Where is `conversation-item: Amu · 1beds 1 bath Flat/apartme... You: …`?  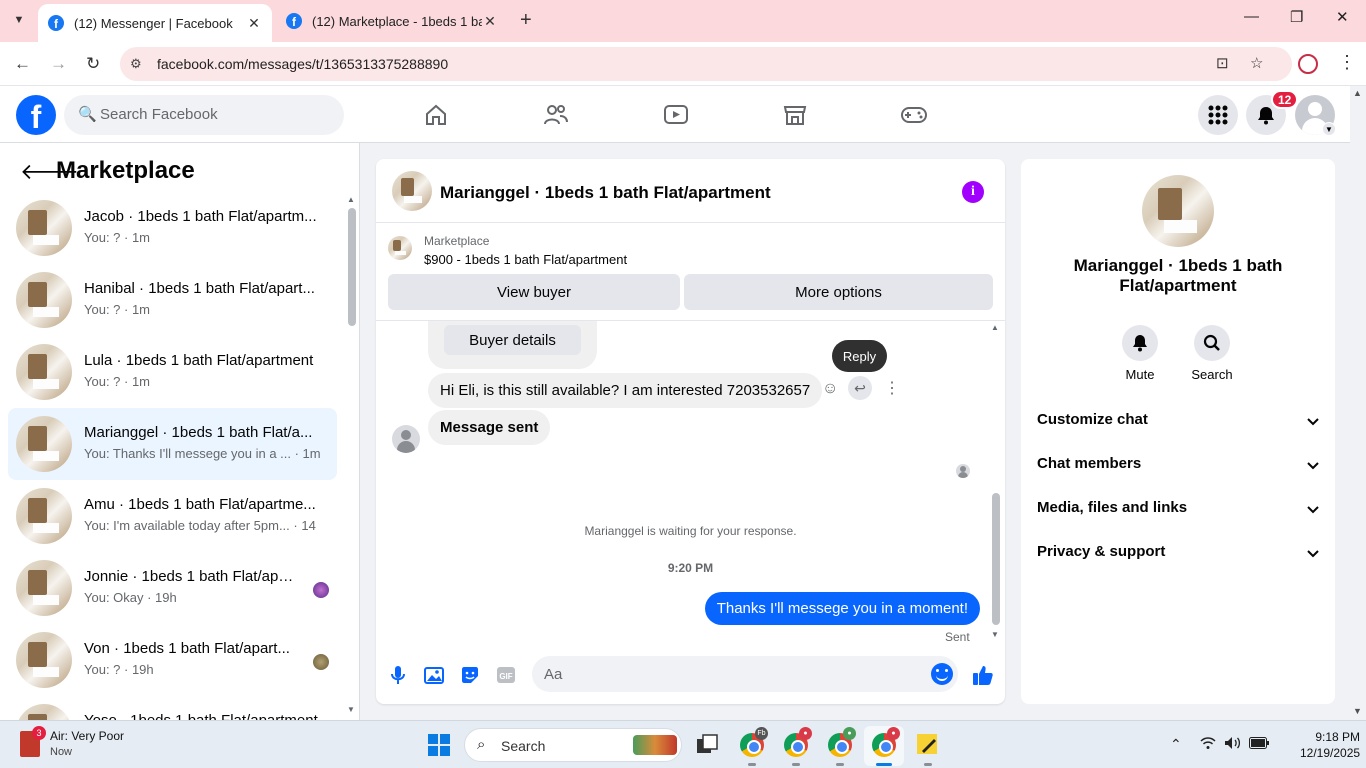 conversation-item: Amu · 1beds 1 bath Flat/apartme... You: … is located at coordinates (172, 516).